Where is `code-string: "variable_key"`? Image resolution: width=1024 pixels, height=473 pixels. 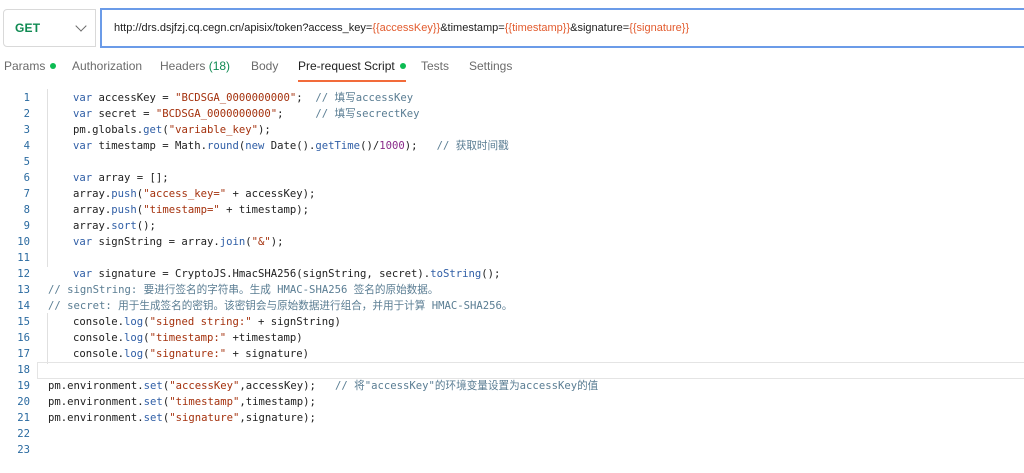 code-string: "variable_key" is located at coordinates (213, 130).